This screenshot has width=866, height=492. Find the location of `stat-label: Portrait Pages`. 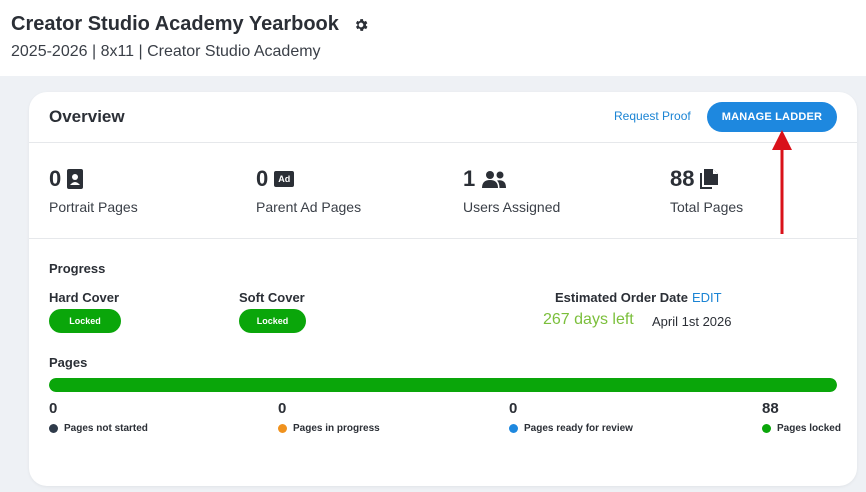

stat-label: Portrait Pages is located at coordinates (93, 207).